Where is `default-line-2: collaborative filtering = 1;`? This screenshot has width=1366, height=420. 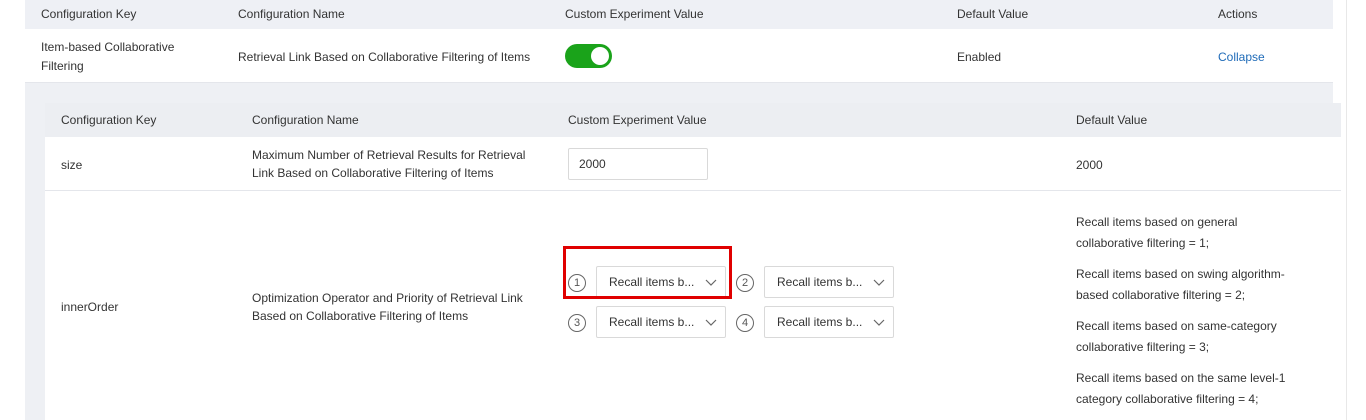 default-line-2: collaborative filtering = 1; is located at coordinates (1143, 243).